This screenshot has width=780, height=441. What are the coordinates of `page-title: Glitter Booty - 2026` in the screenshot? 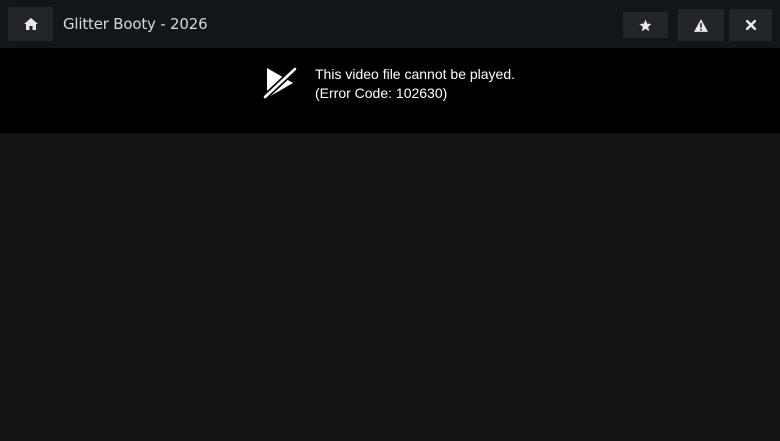 It's located at (135, 24).